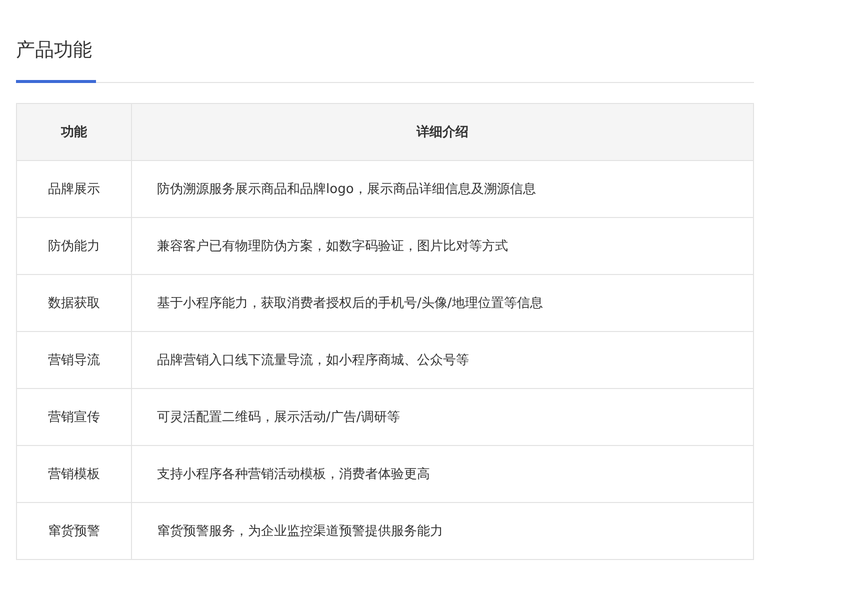 Image resolution: width=846 pixels, height=599 pixels. Describe the element at coordinates (443, 132) in the screenshot. I see `column-header: 详细介绍` at that location.